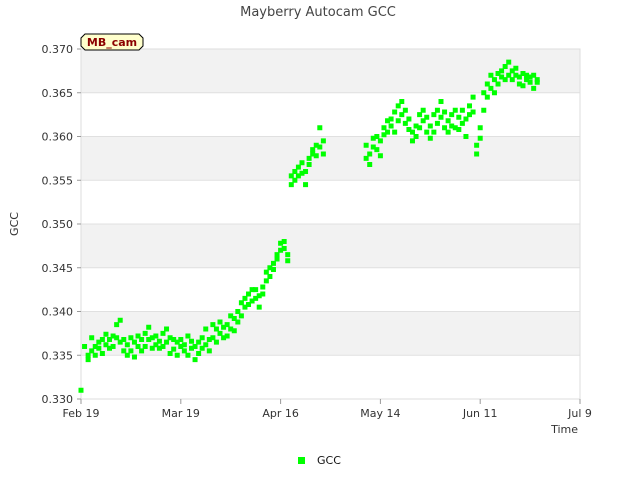 The width and height of the screenshot is (640, 485). Describe the element at coordinates (58, 180) in the screenshot. I see `y-tick-label: 0.355` at that location.